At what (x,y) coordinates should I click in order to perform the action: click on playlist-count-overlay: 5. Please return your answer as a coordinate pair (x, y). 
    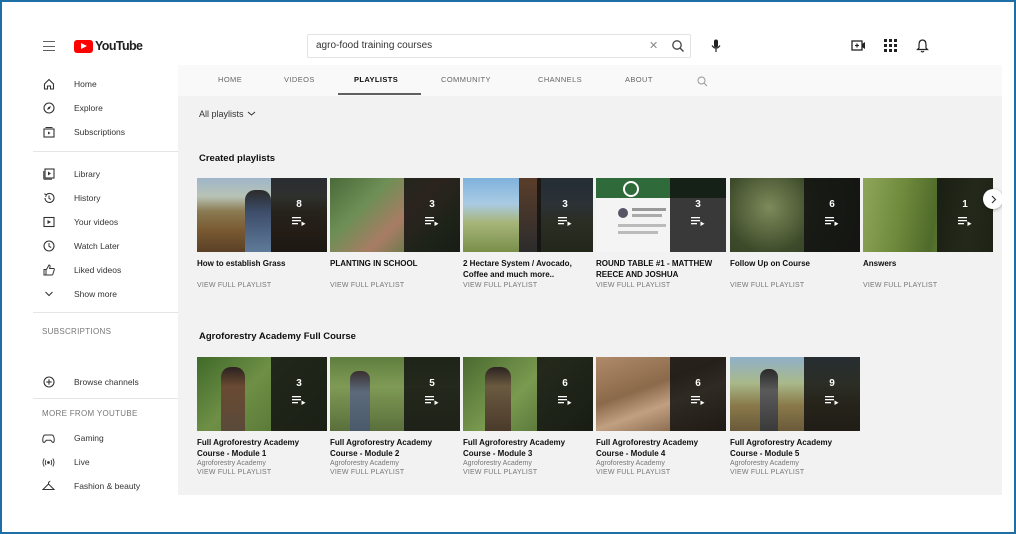
    Looking at the image, I should click on (432, 394).